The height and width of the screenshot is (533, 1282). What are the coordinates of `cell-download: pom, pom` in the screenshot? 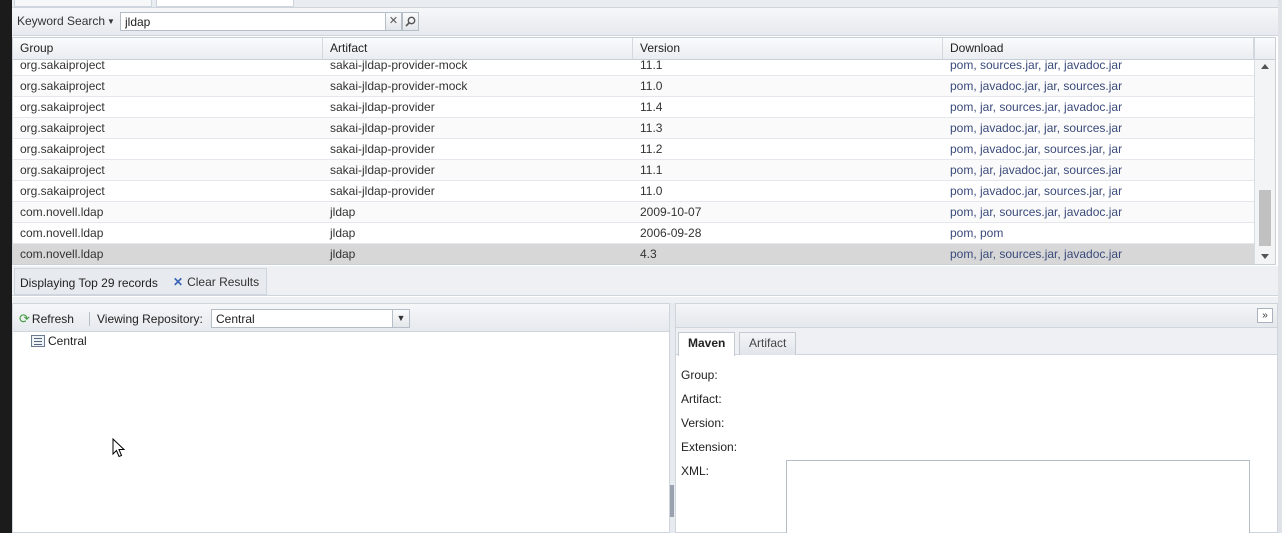 It's located at (1098, 233).